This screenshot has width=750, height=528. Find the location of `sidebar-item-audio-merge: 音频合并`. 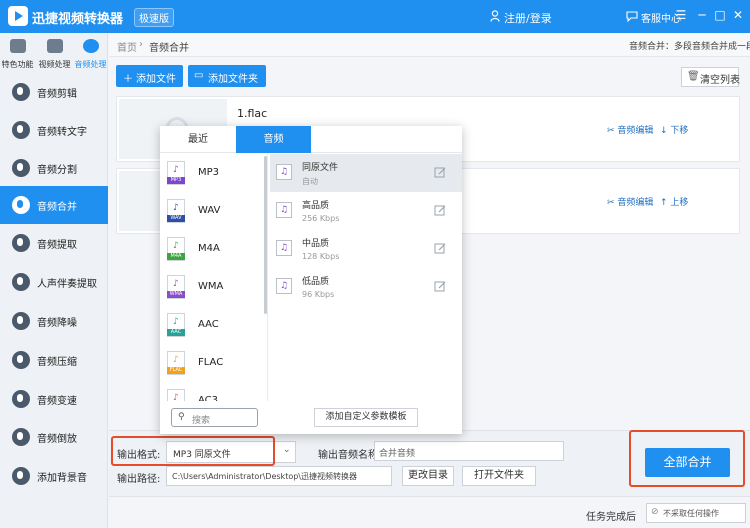

sidebar-item-audio-merge: 音频合并 is located at coordinates (54, 205).